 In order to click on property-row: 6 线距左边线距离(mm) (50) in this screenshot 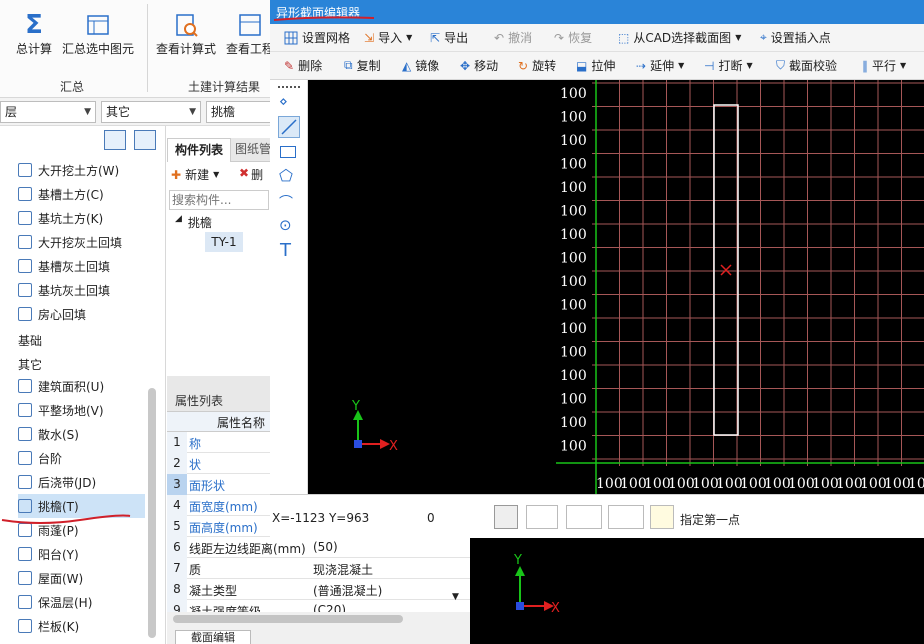, I will do `click(318, 547)`.